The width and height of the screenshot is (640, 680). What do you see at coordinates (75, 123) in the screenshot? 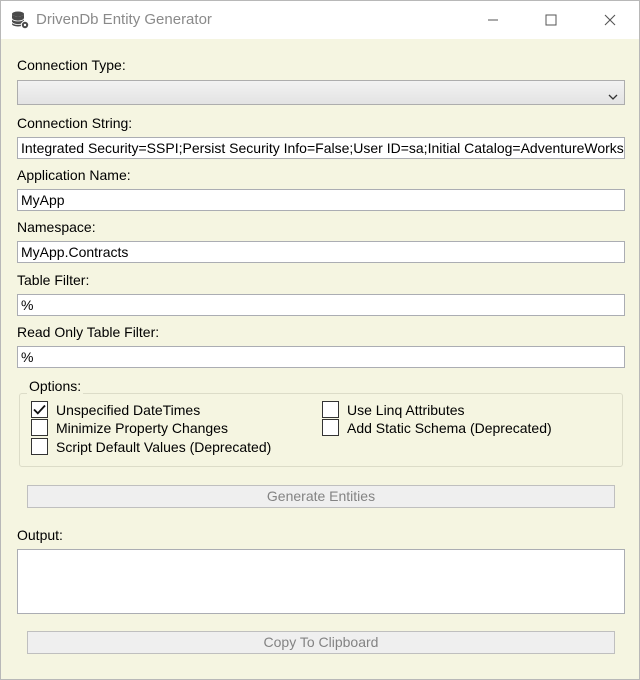
I see `connection-string-label: Connection String:` at bounding box center [75, 123].